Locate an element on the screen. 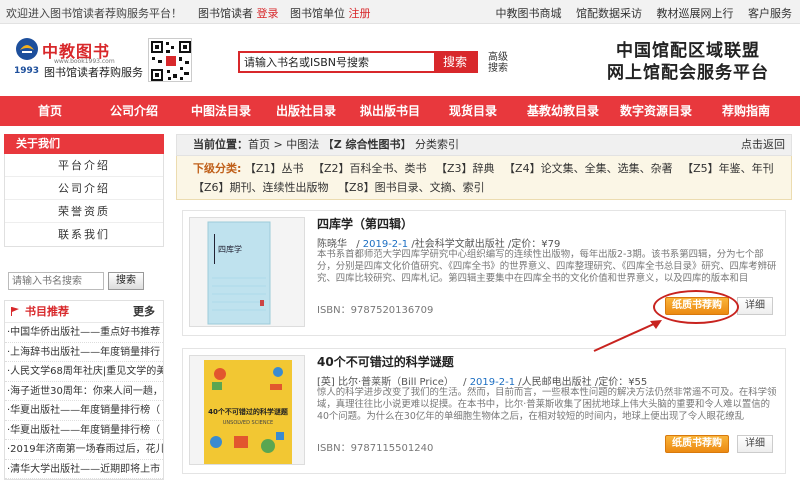 This screenshot has width=800, height=499. cover-title: 40个不可错过的科学谜题 is located at coordinates (248, 411).